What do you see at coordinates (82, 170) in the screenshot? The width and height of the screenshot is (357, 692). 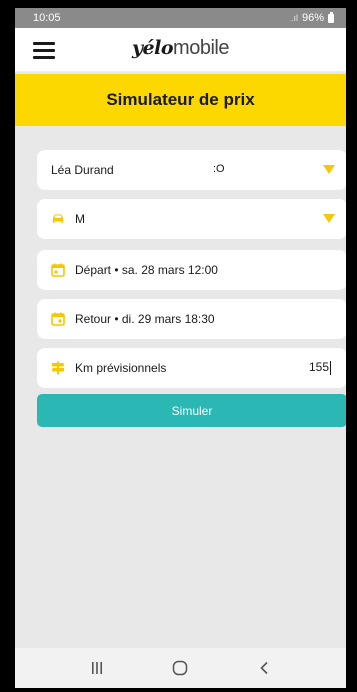 I see `user-select-label: Léa Durand` at bounding box center [82, 170].